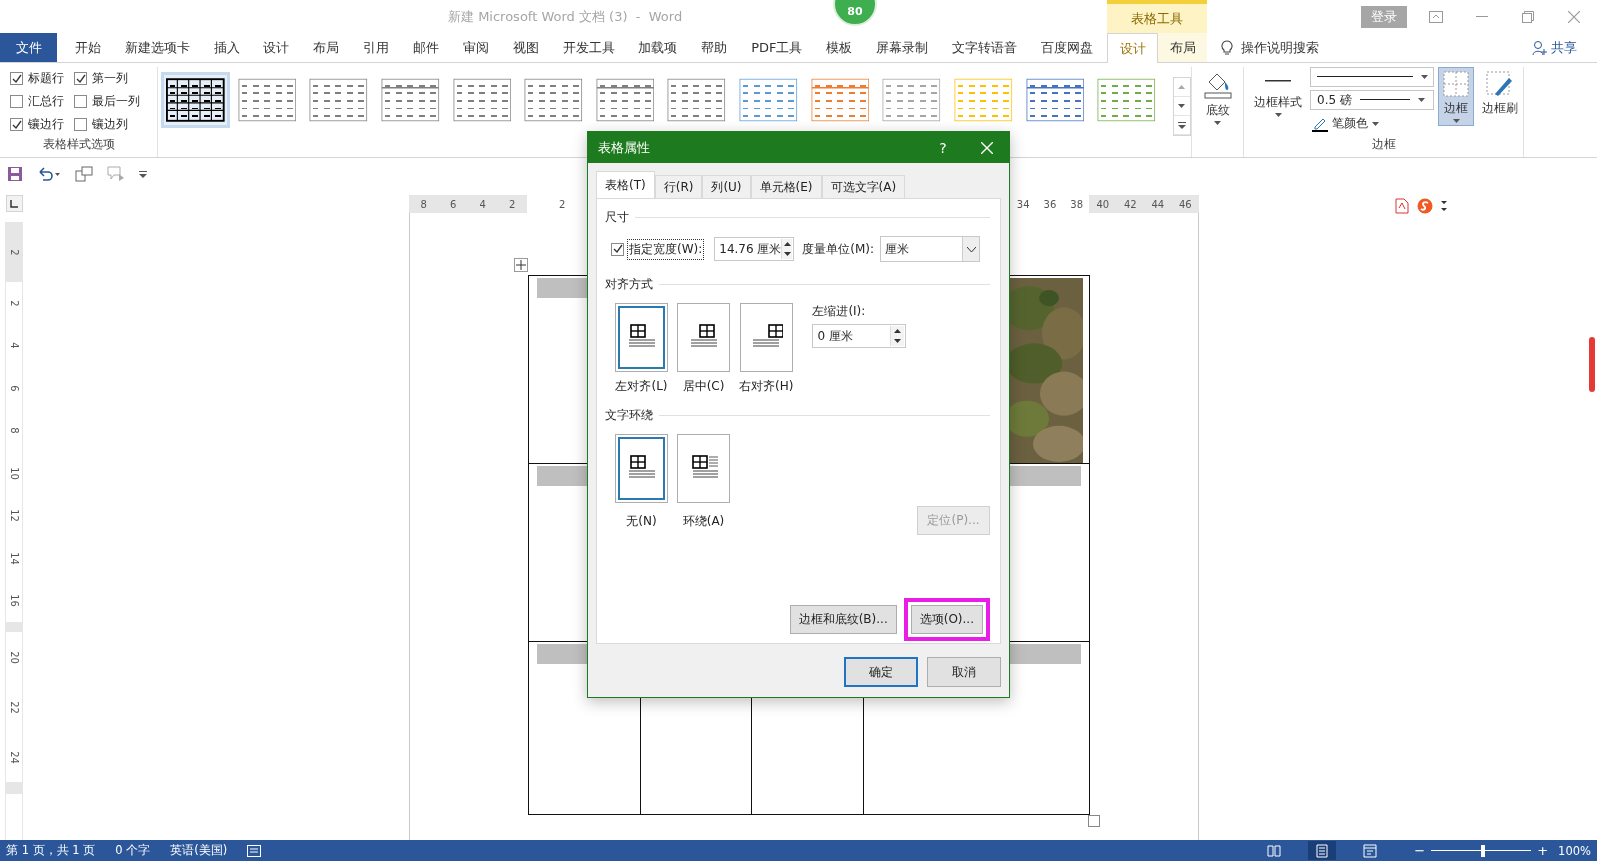 The height and width of the screenshot is (861, 1597). I want to click on save-button, so click(15, 174).